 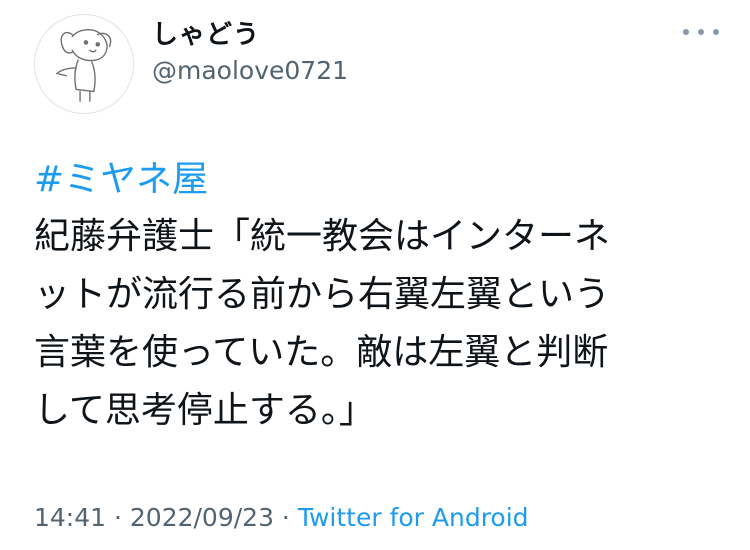 What do you see at coordinates (250, 70) in the screenshot?
I see `user-handle: @maolove0721` at bounding box center [250, 70].